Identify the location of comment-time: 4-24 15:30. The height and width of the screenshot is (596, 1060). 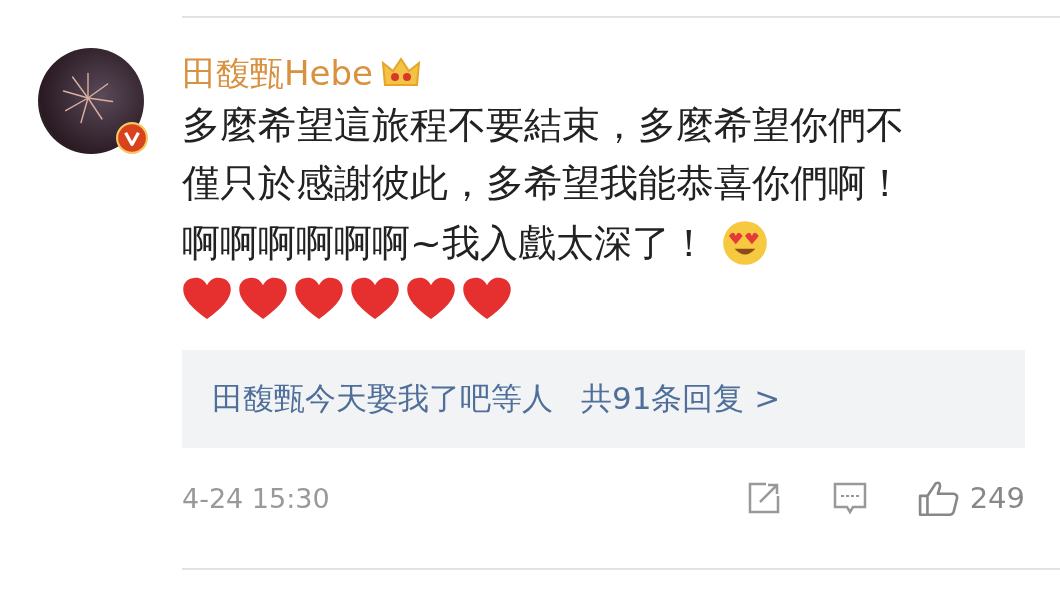
(256, 498).